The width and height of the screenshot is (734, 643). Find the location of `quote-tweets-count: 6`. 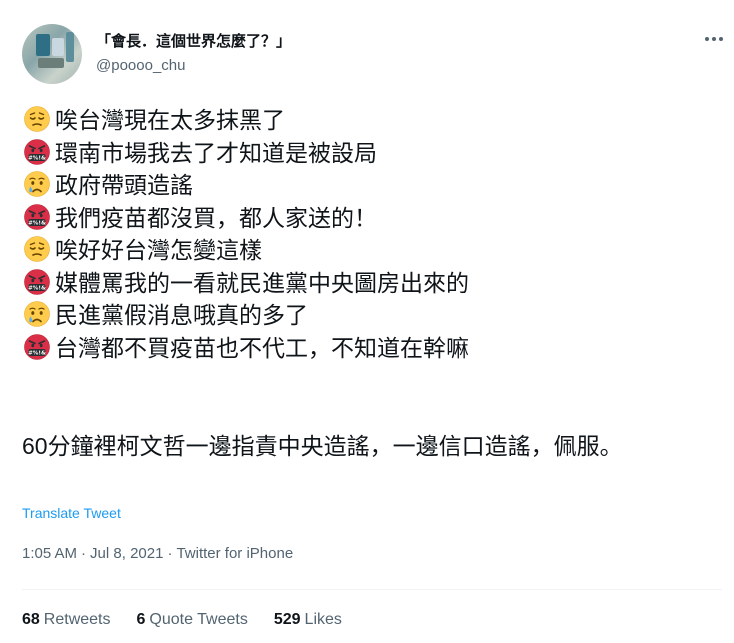

quote-tweets-count: 6 is located at coordinates (141, 619).